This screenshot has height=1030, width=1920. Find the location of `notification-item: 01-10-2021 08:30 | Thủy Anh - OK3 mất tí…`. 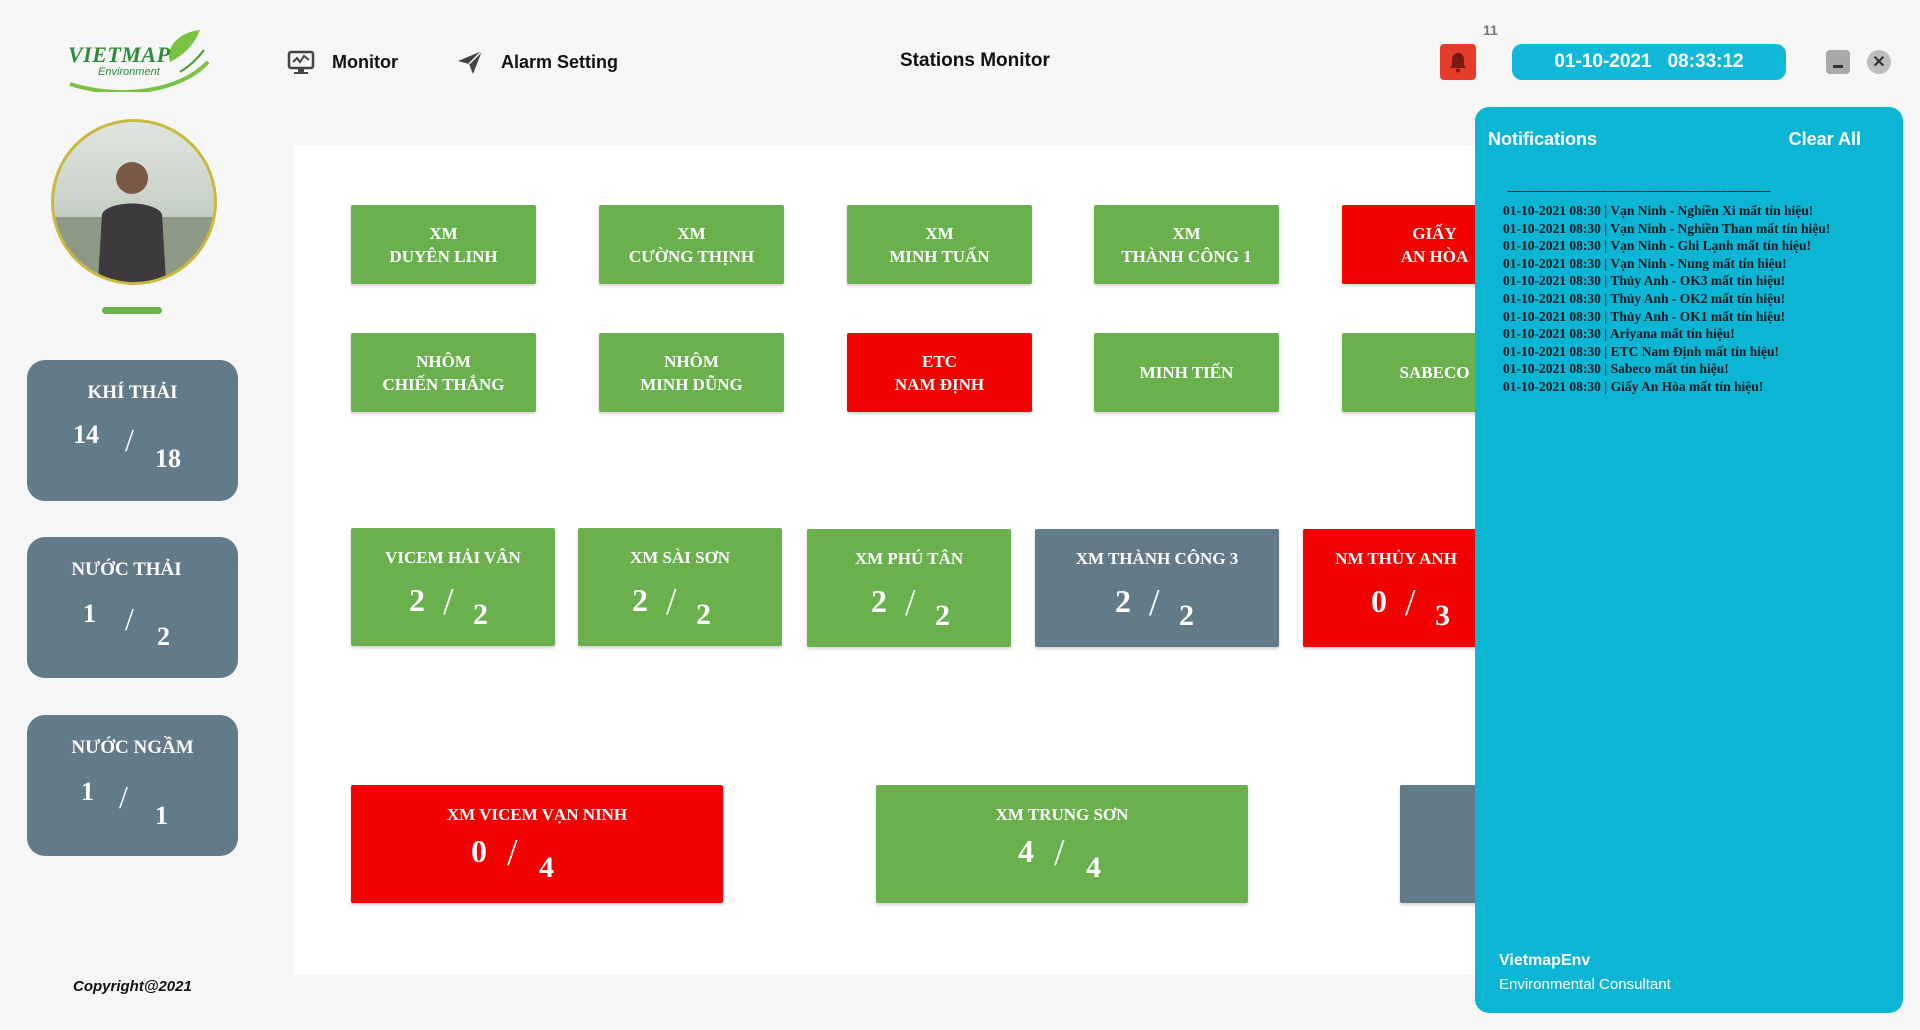

notification-item: 01-10-2021 08:30 | Thủy Anh - OK3 mất tí… is located at coordinates (1644, 281).